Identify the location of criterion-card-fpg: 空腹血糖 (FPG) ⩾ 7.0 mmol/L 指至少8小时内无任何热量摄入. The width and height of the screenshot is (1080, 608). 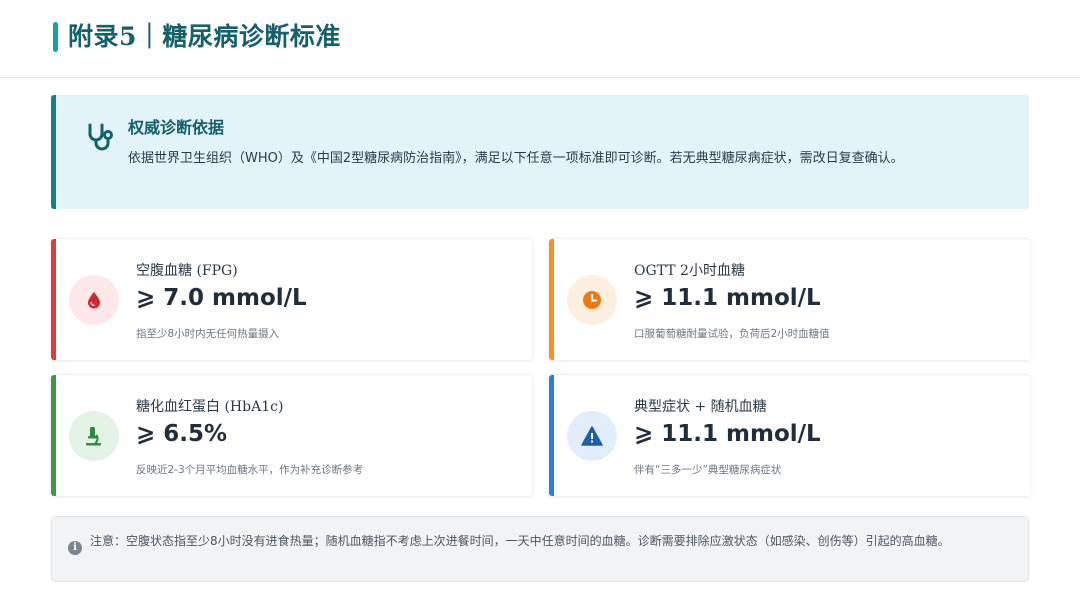
(291, 299).